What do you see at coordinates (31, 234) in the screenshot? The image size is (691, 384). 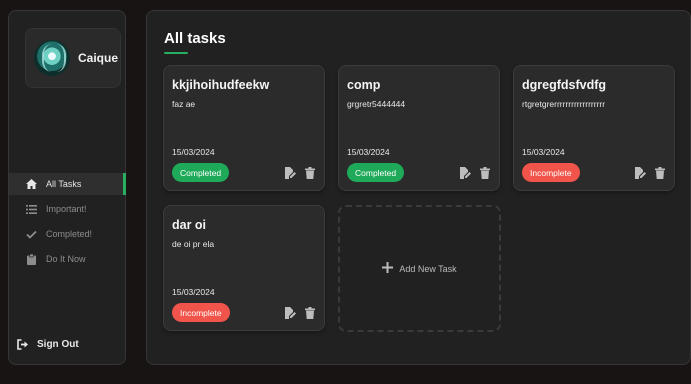 I see `check-icon` at bounding box center [31, 234].